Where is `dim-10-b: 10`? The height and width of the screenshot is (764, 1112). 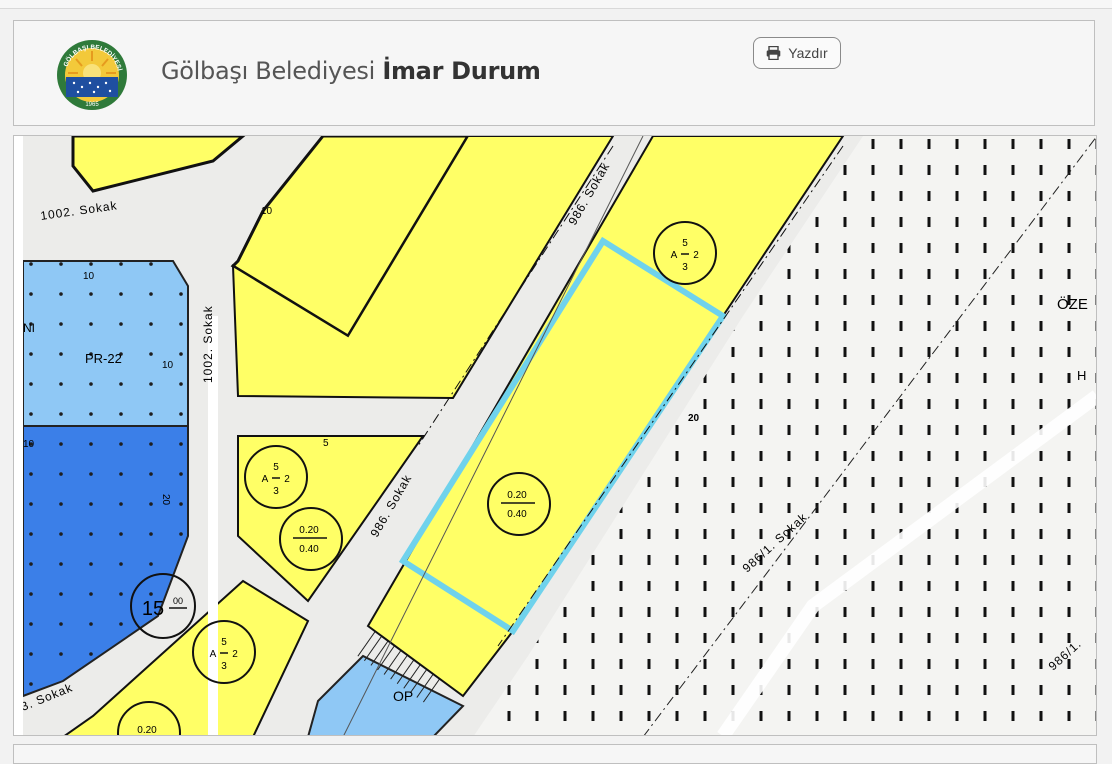
dim-10-b: 10 is located at coordinates (168, 365).